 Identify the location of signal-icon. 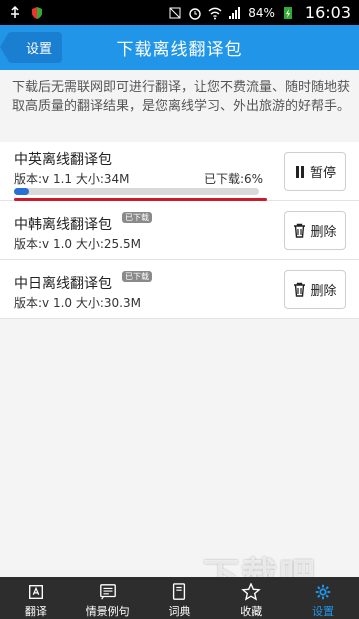
(235, 12).